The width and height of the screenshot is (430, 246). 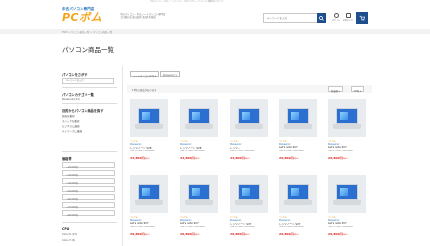 What do you see at coordinates (72, 191) in the screenshot?
I see `price-range-label: 〜50,000円` at bounding box center [72, 191].